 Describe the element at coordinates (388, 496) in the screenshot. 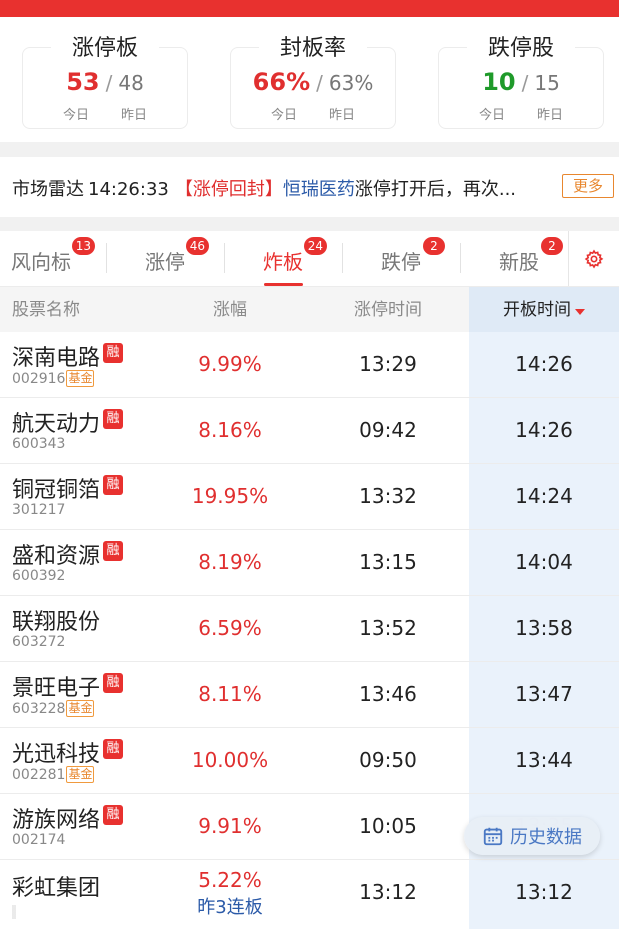

I see `limit-up-time: 13:32` at that location.